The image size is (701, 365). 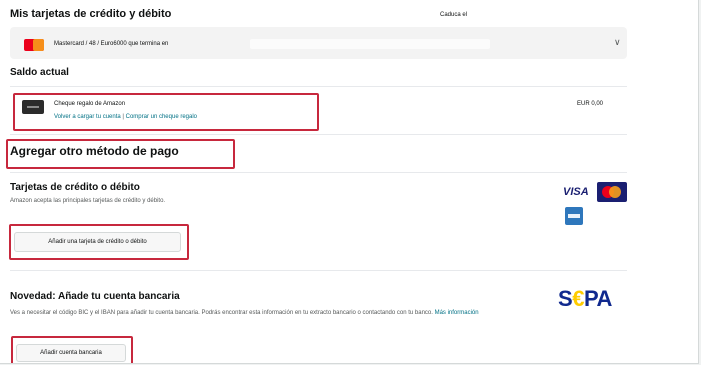 What do you see at coordinates (590, 104) in the screenshot?
I see `balance-amount: EUR 0,00` at bounding box center [590, 104].